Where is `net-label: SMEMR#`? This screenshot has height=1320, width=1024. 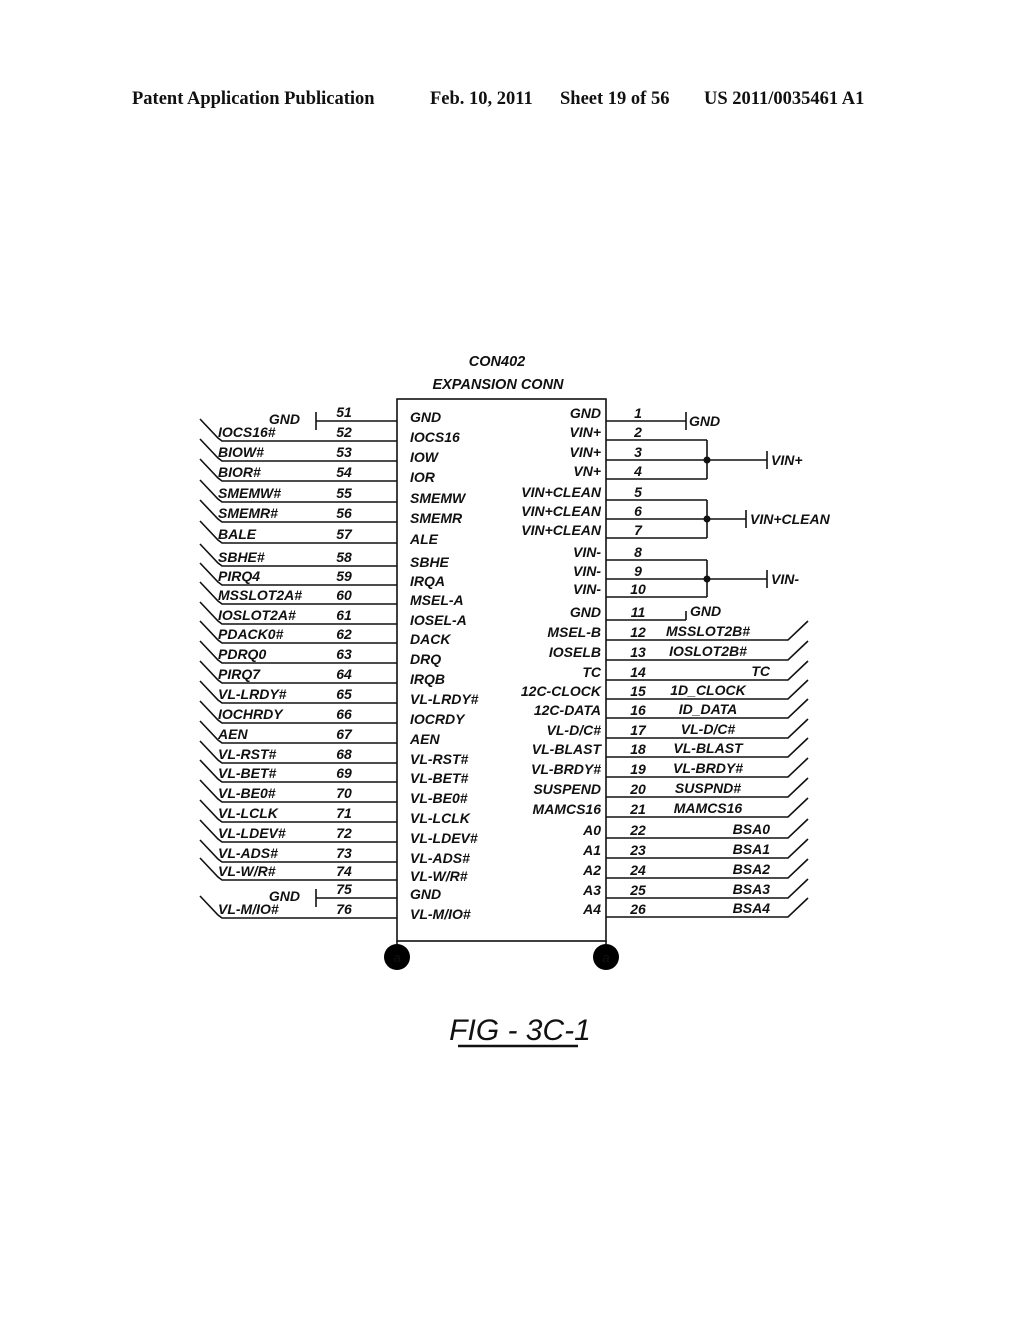 net-label: SMEMR# is located at coordinates (248, 513).